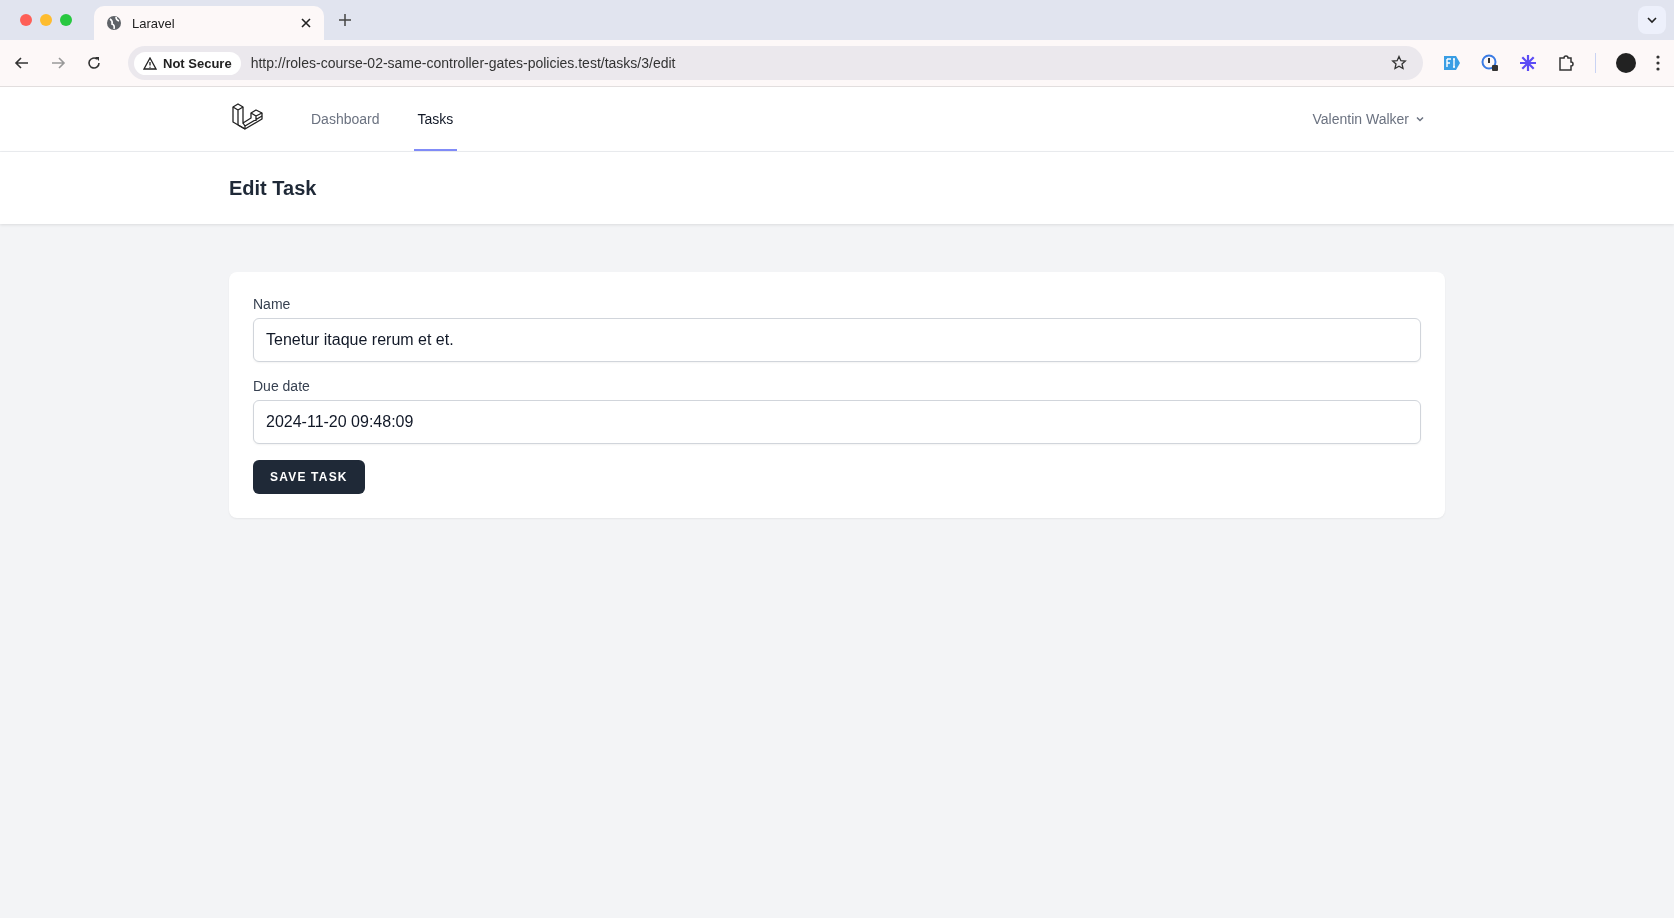 The image size is (1674, 918). What do you see at coordinates (150, 63) in the screenshot?
I see `warning-icon` at bounding box center [150, 63].